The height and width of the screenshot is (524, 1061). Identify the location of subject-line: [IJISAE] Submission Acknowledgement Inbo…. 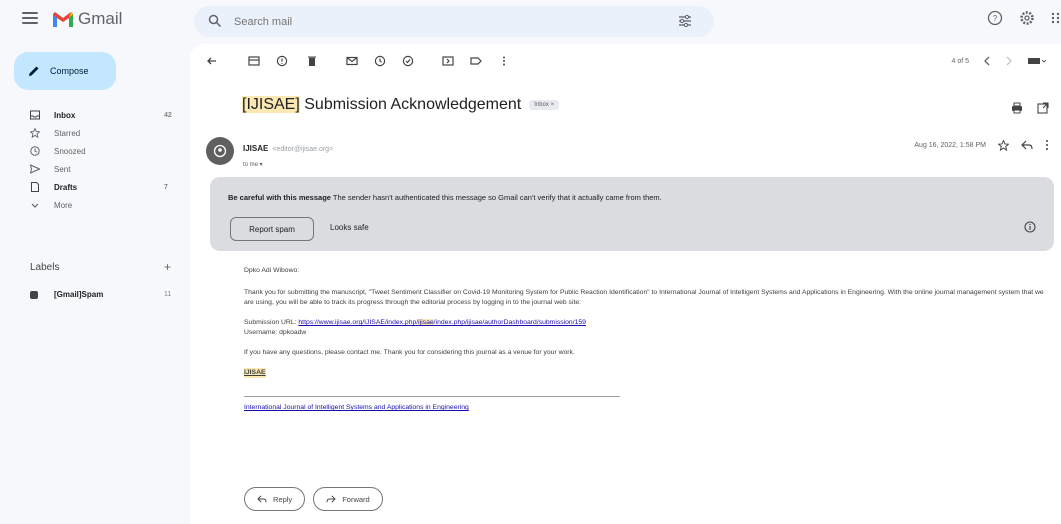
(401, 105).